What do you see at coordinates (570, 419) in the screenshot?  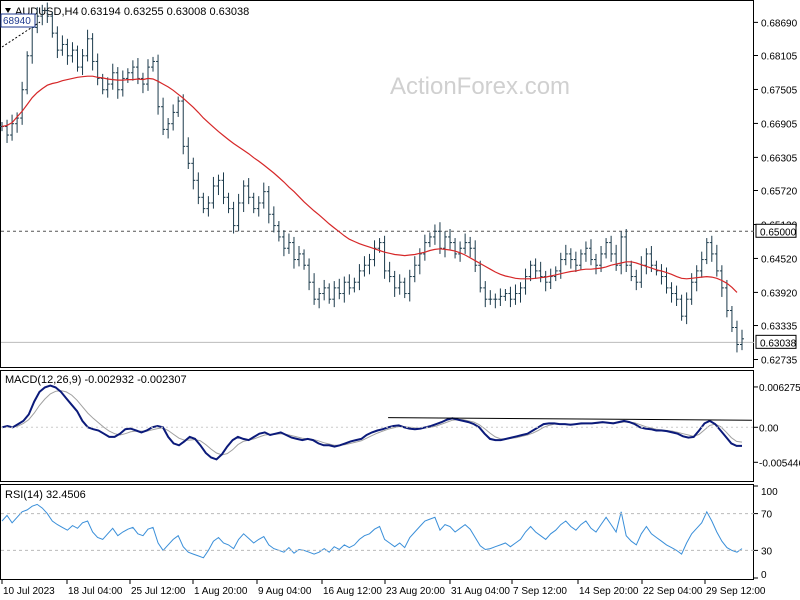 I see `macd-trendline` at bounding box center [570, 419].